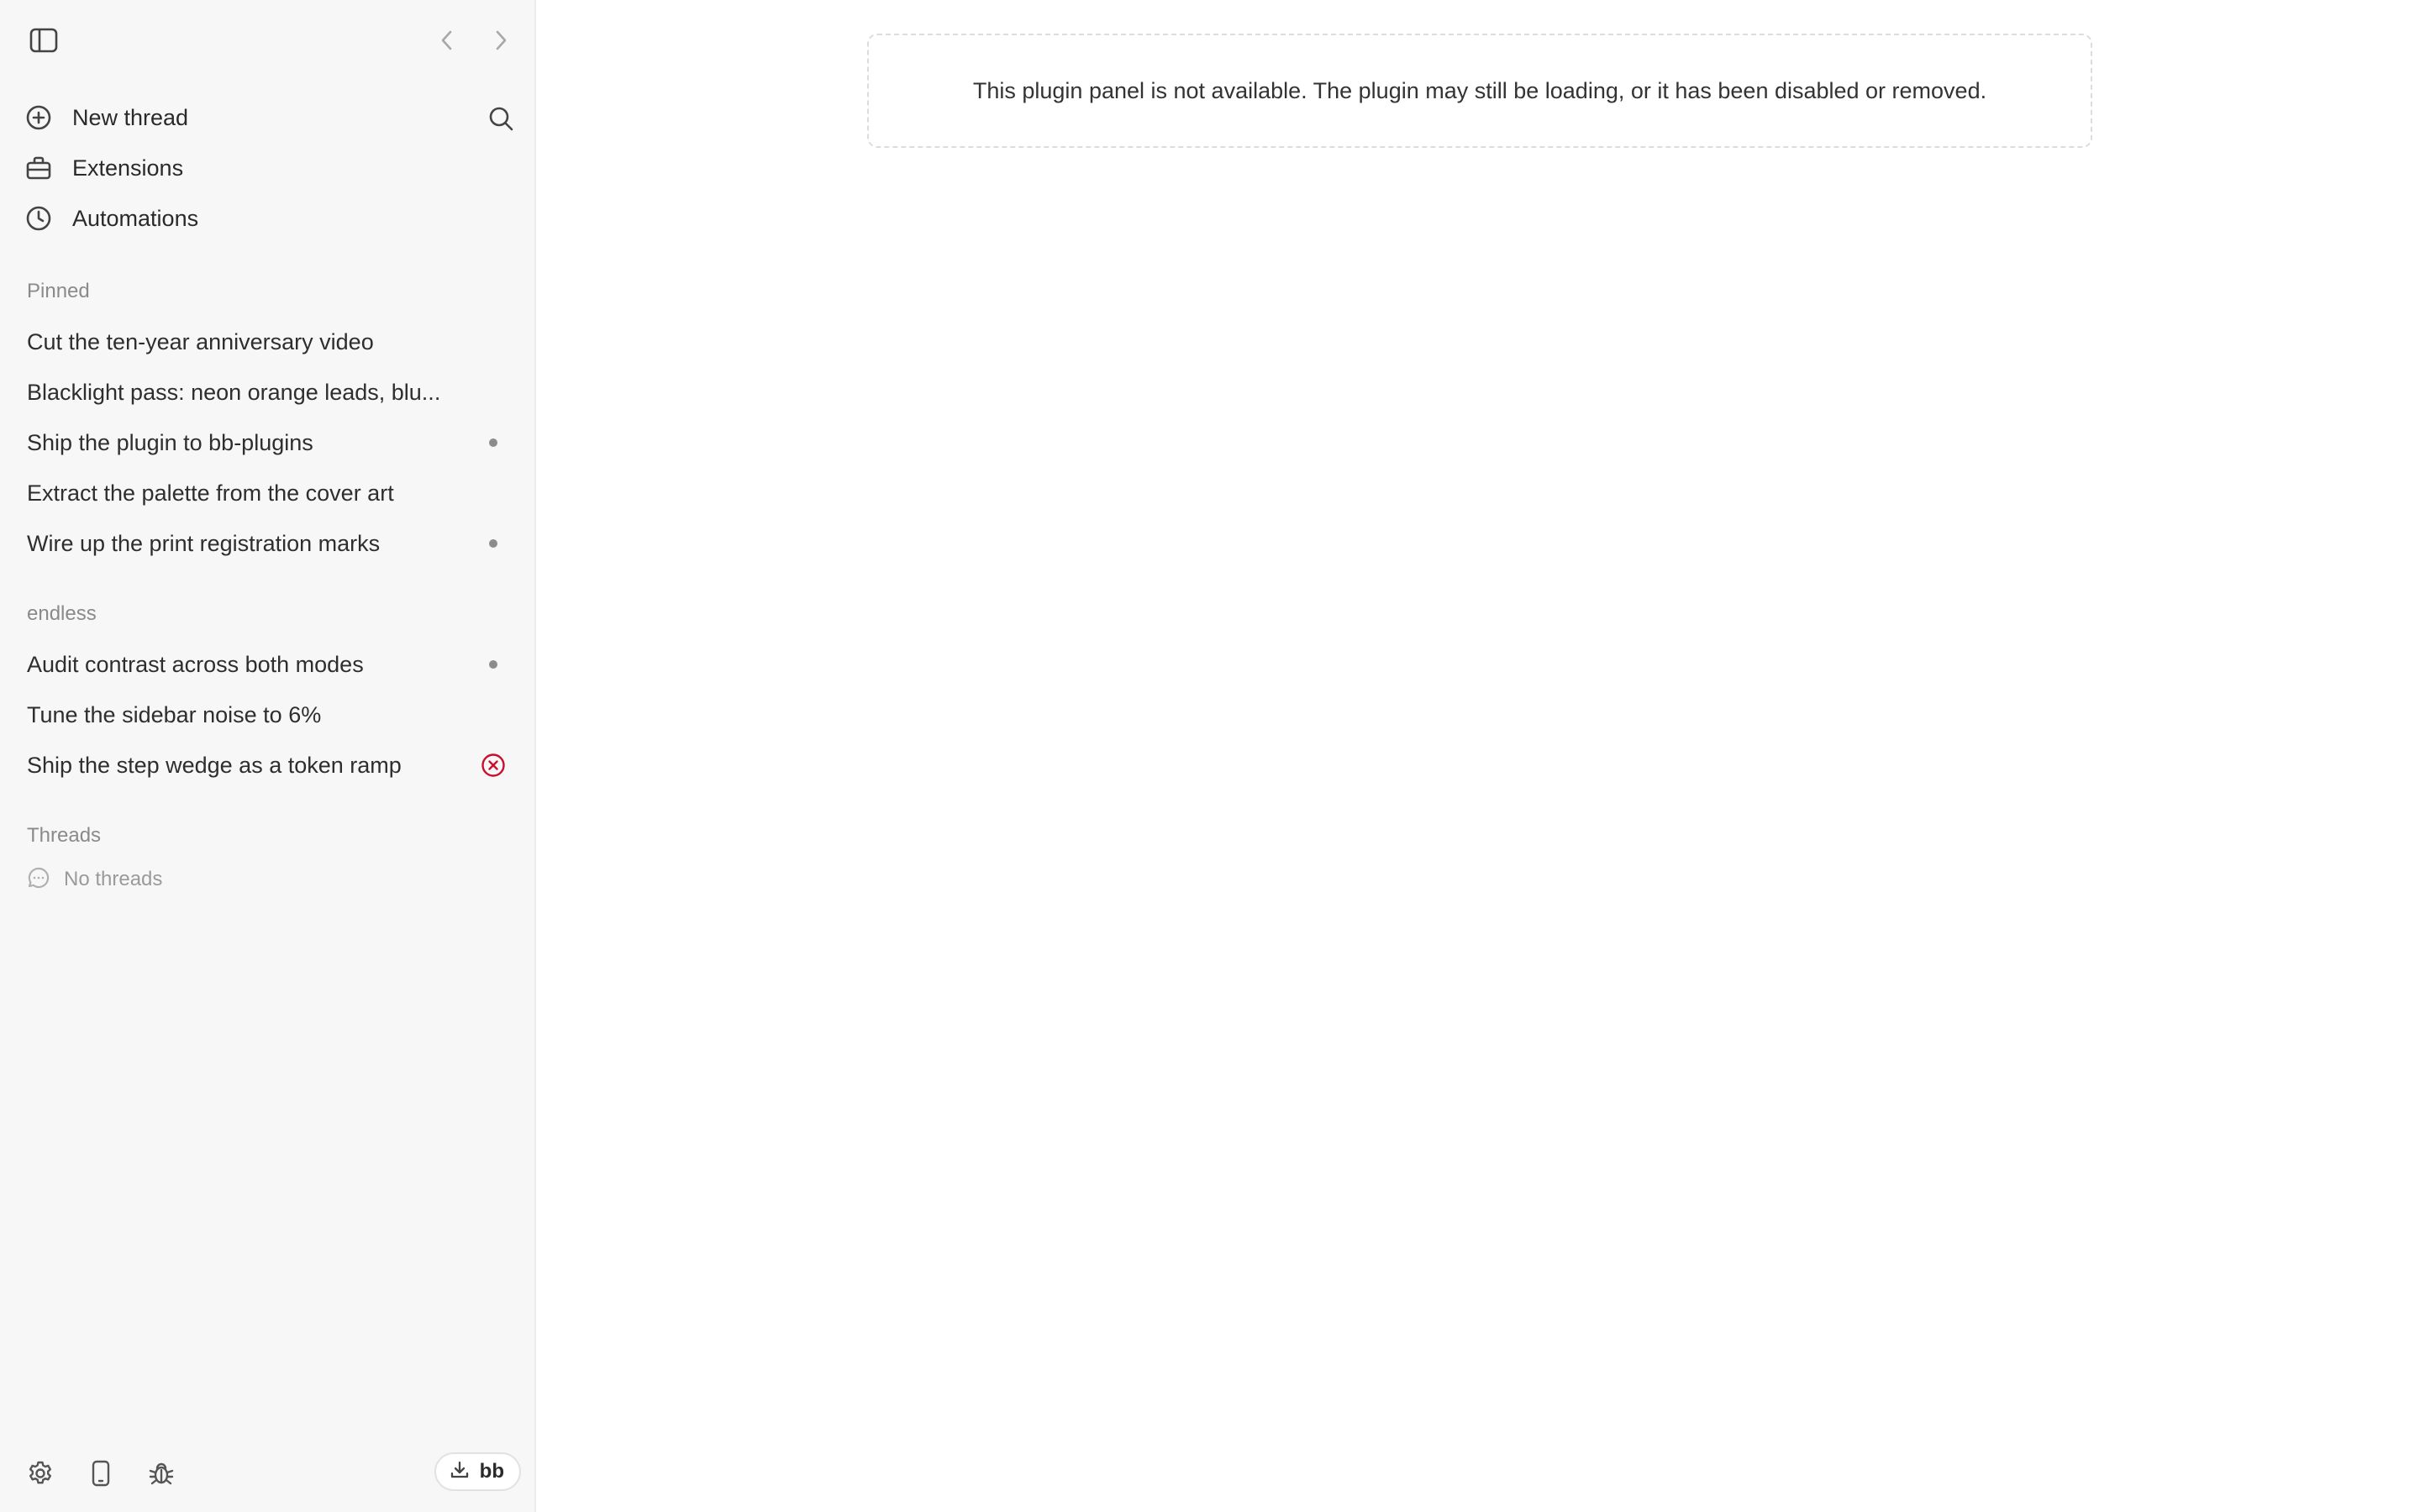 This screenshot has height=1512, width=2420. What do you see at coordinates (43, 40) in the screenshot?
I see `toggle-sidebar-icon` at bounding box center [43, 40].